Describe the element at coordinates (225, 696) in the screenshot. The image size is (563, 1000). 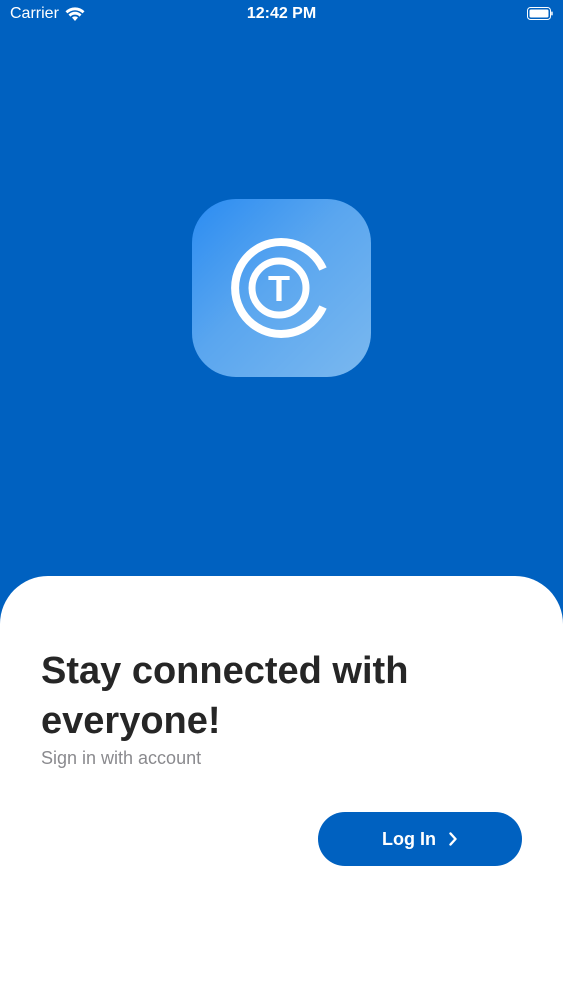
I see `headline: Stay connected with everyone!` at that location.